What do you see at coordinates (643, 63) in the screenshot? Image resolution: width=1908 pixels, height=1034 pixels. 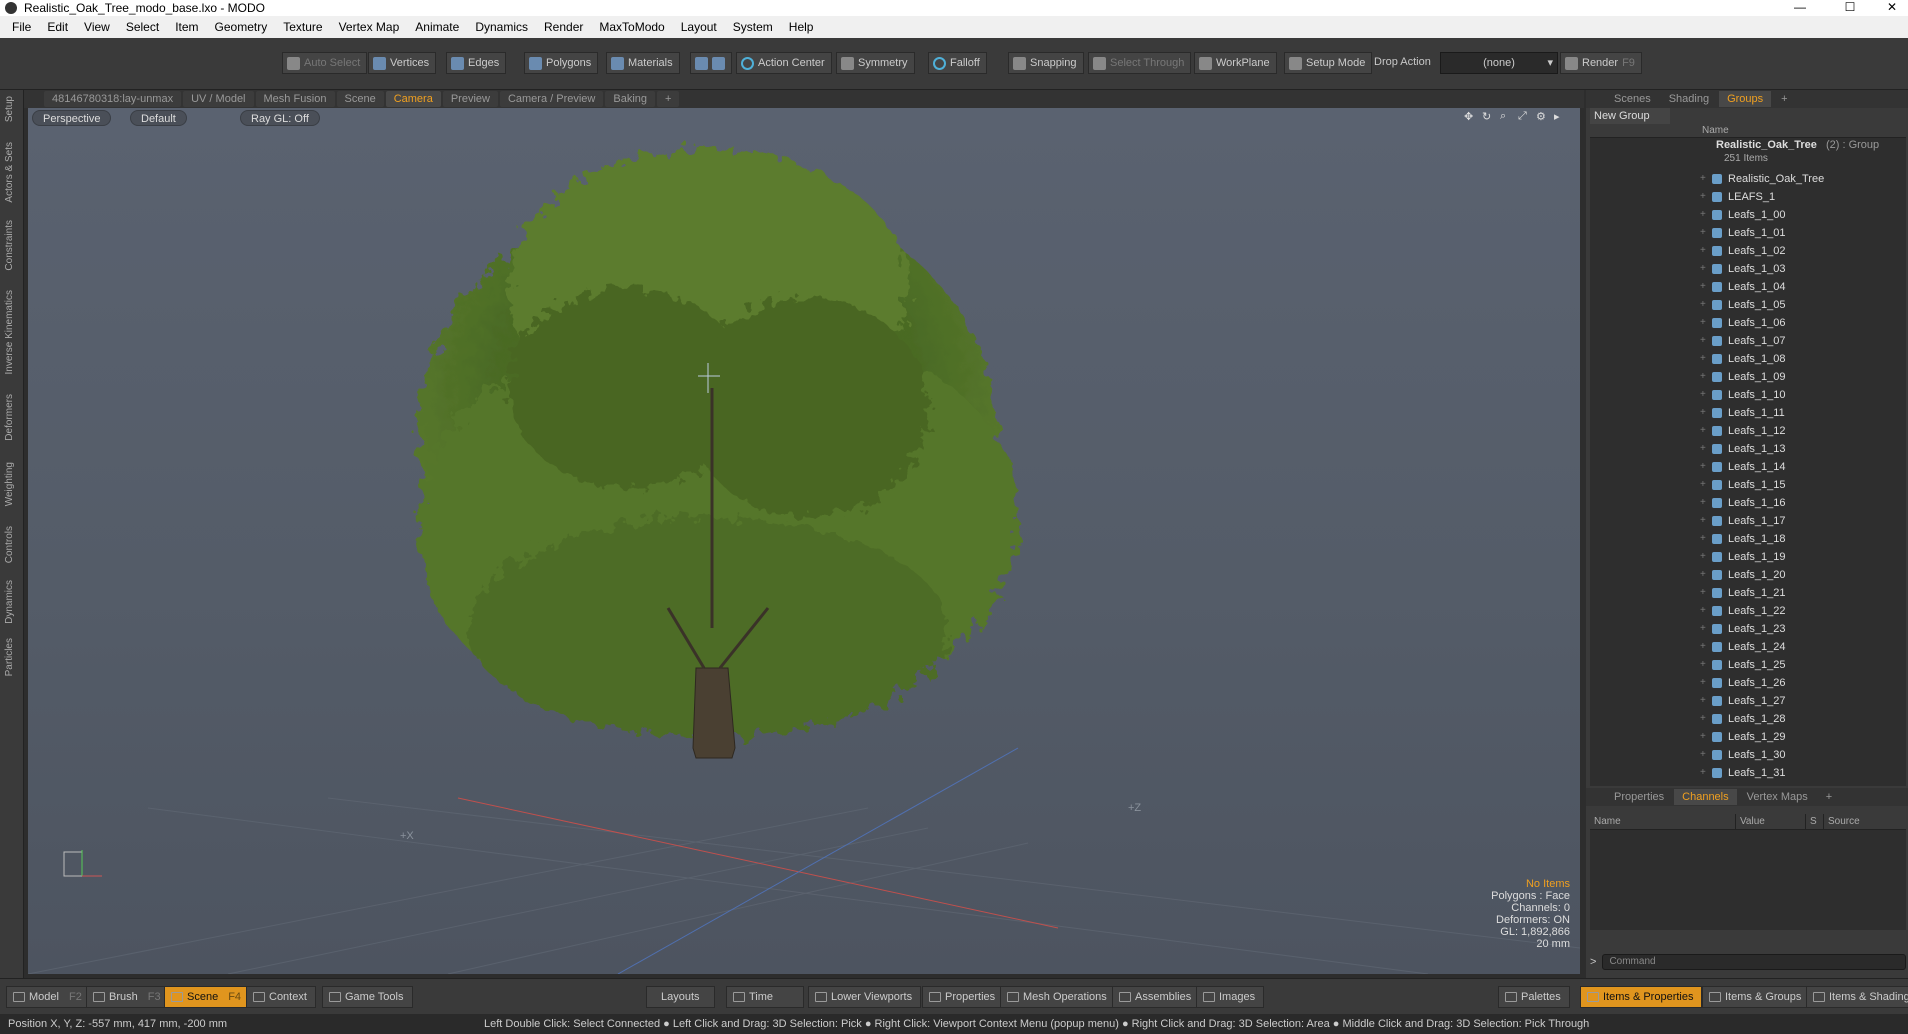 I see `materials-button: Materials` at bounding box center [643, 63].